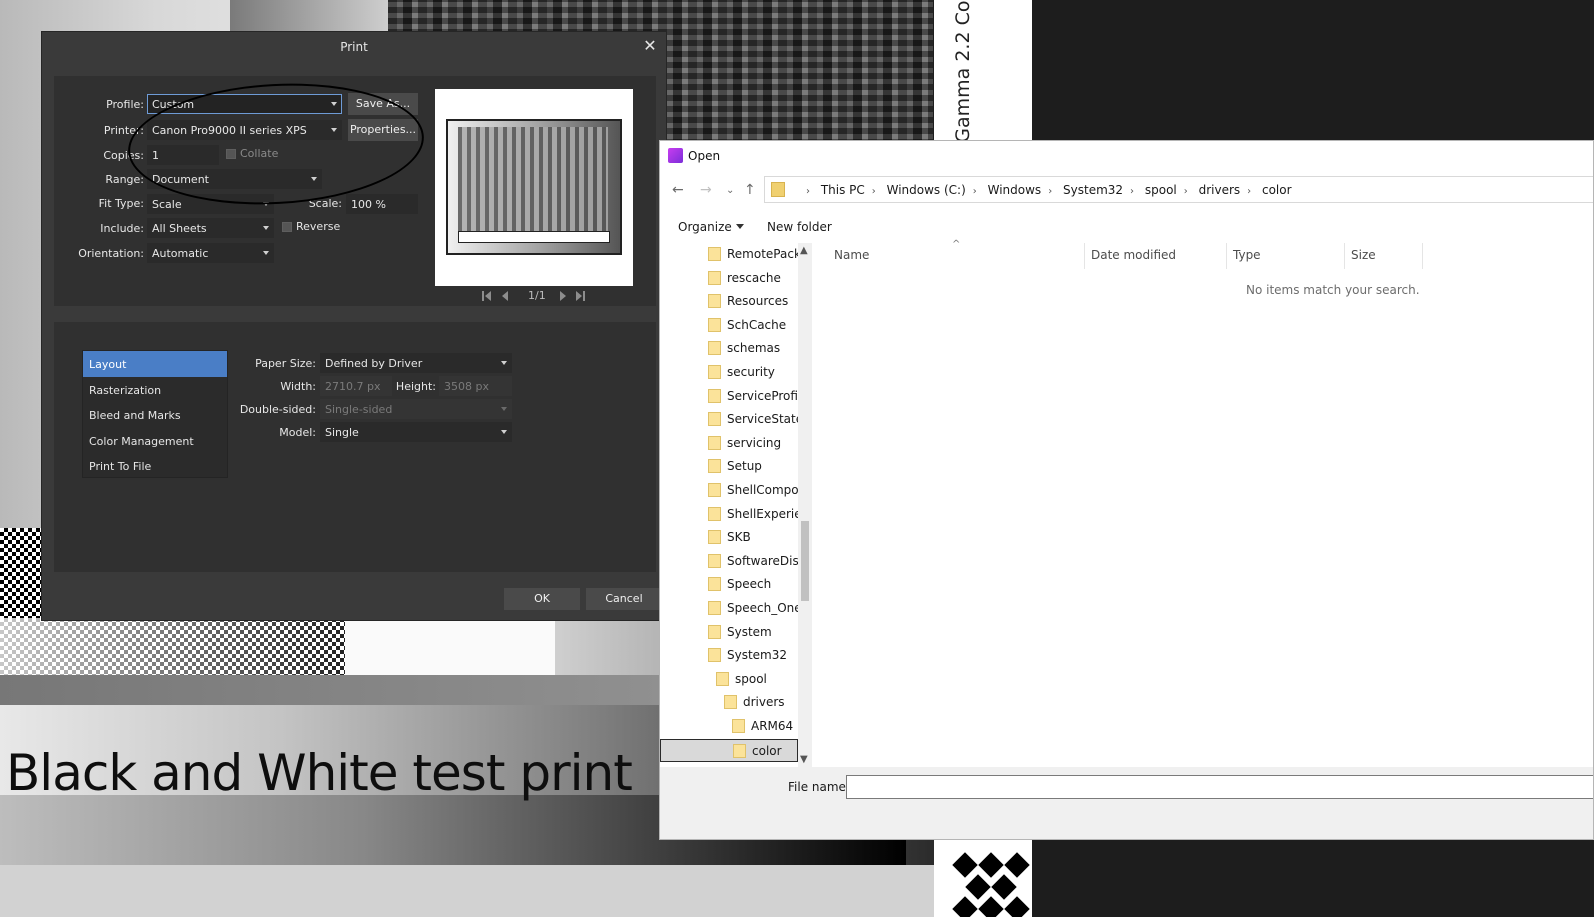  Describe the element at coordinates (729, 420) in the screenshot. I see `tree-item: ServiceState` at that location.